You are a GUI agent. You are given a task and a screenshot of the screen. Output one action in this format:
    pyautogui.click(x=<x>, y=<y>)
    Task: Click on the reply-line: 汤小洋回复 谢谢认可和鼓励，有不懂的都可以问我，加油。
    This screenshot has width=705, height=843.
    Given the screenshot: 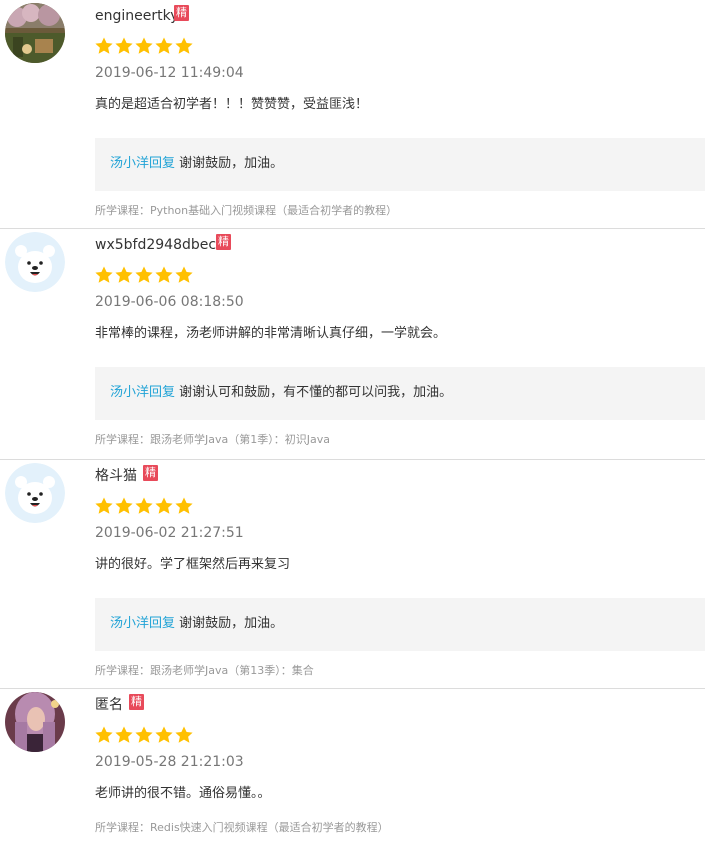 What is the action you would take?
    pyautogui.click(x=281, y=393)
    